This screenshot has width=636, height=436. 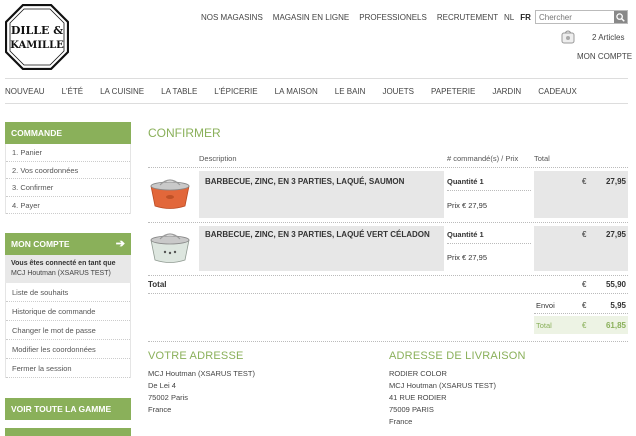 What do you see at coordinates (557, 91) in the screenshot?
I see `cat-cadeaux: CADEAUX` at bounding box center [557, 91].